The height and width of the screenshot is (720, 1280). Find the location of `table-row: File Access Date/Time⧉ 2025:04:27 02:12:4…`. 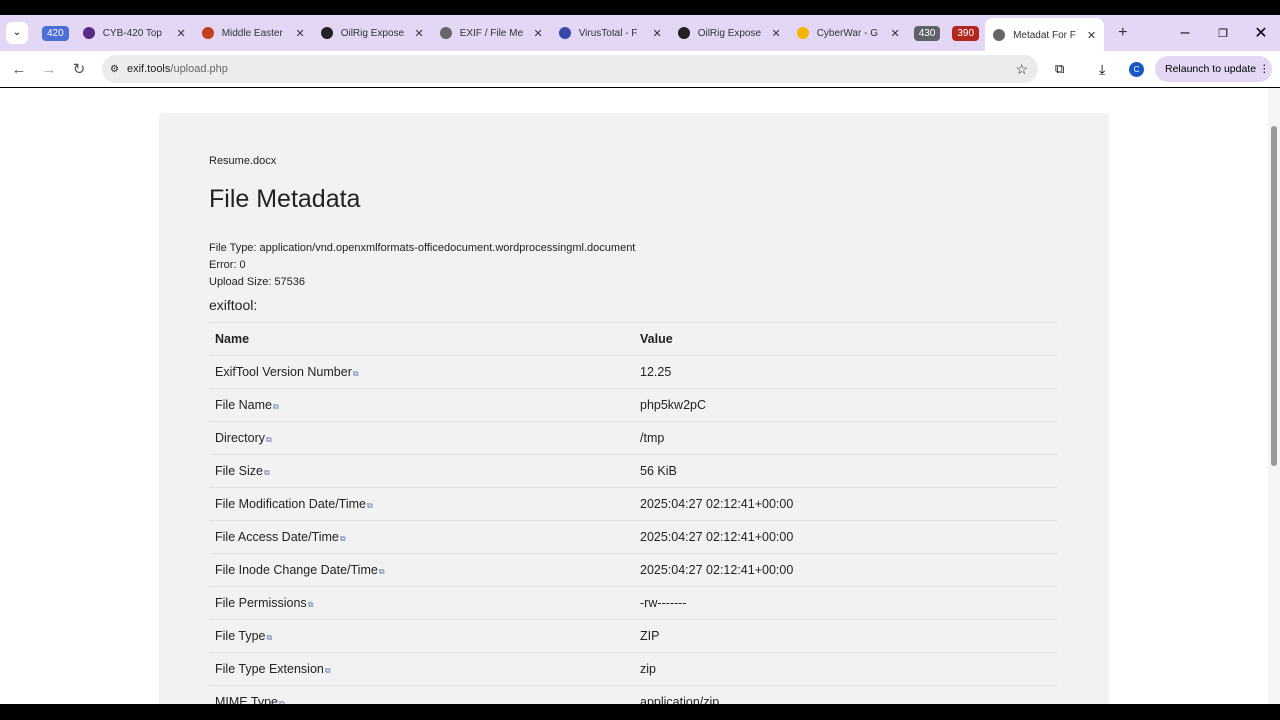

table-row: File Access Date/Time⧉ 2025:04:27 02:12:4… is located at coordinates (633, 537).